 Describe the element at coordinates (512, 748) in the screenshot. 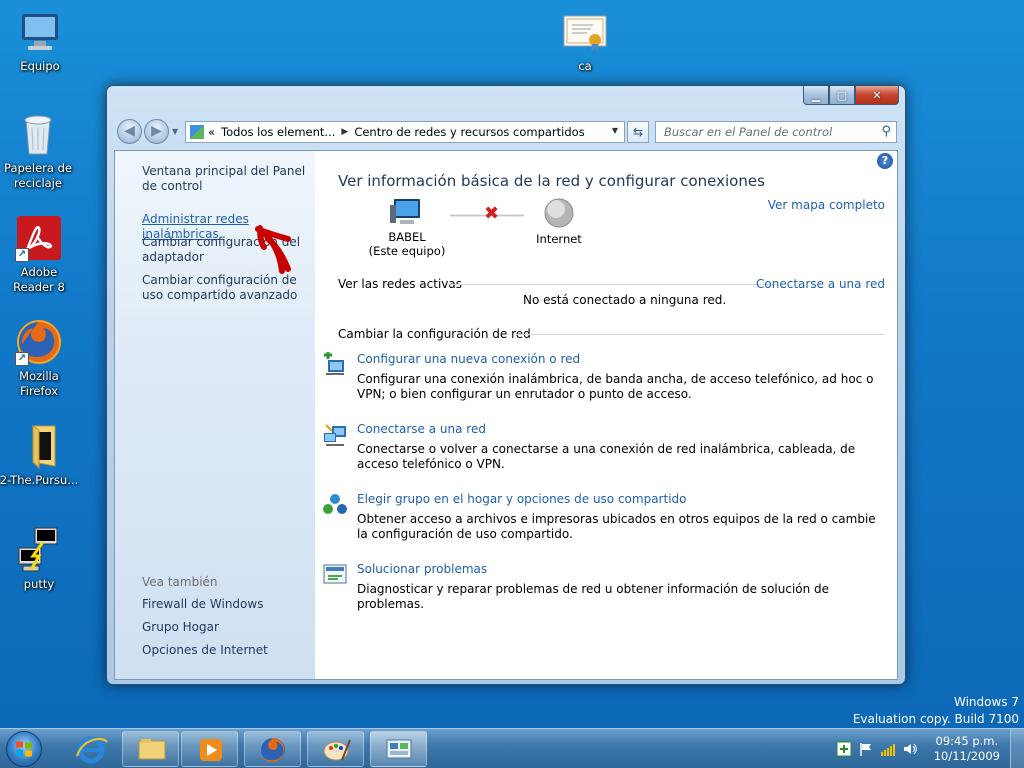

I see `taskbar: 09:45 p.m. 10/11/2009` at that location.